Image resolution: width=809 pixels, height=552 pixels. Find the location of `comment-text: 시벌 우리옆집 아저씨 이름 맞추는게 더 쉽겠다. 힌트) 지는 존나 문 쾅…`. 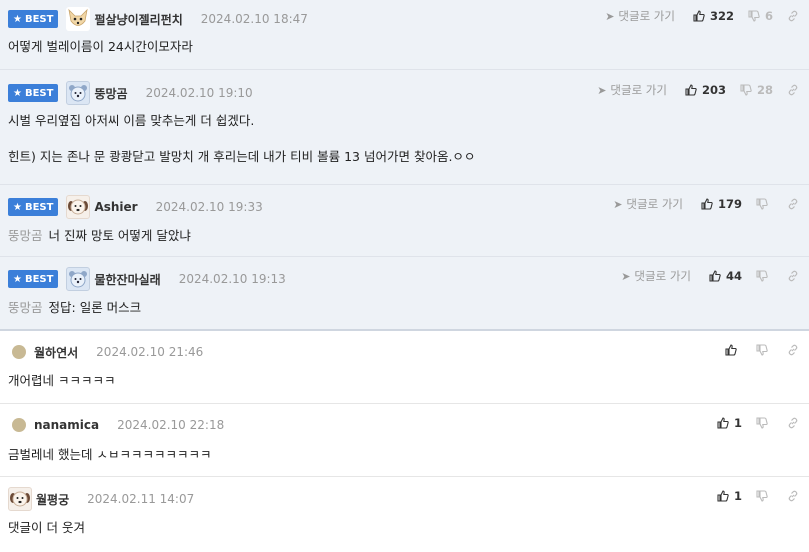

comment-text: 시벌 우리옆집 아저씨 이름 맞추는게 더 쉽겠다. 힌트) 지는 존나 문 쾅… is located at coordinates (241, 139).